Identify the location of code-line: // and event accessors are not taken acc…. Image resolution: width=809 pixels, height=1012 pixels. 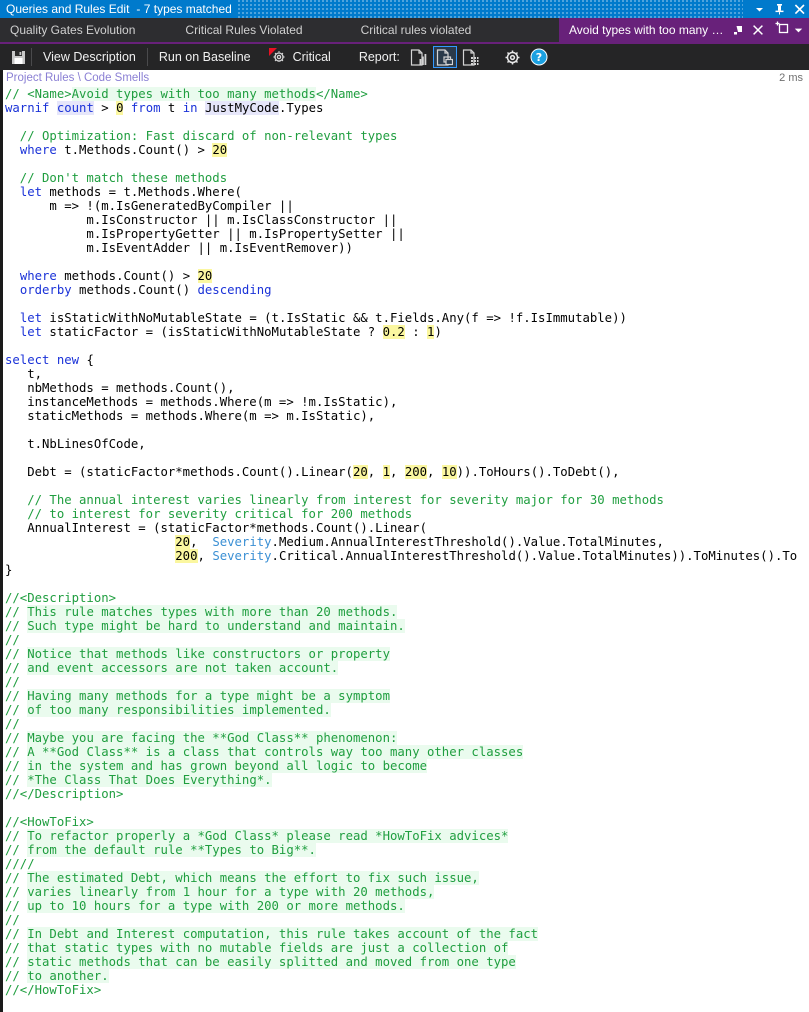
(407, 668).